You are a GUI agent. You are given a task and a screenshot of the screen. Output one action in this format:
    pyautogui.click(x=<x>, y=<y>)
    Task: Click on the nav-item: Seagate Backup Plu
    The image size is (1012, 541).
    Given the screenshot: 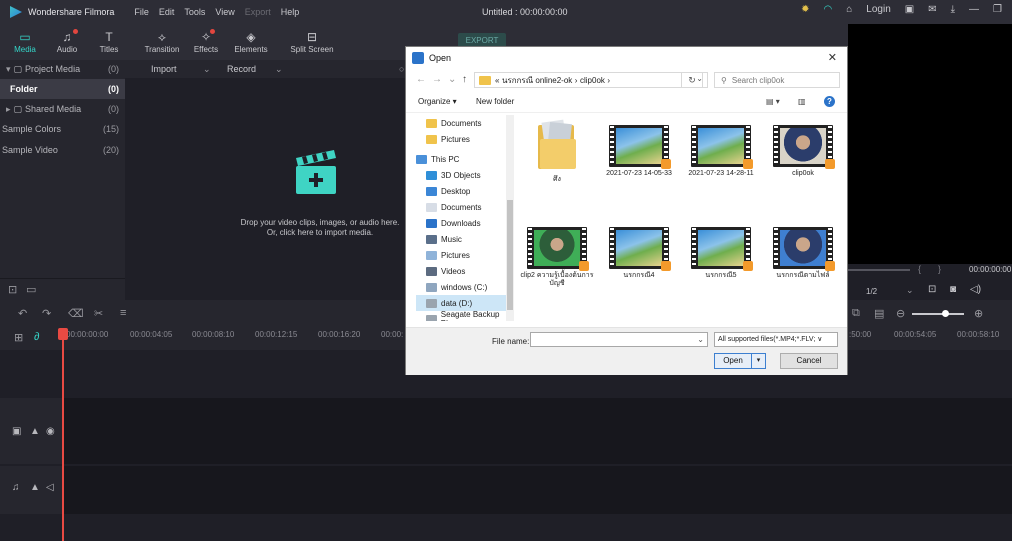 What is the action you would take?
    pyautogui.click(x=463, y=315)
    